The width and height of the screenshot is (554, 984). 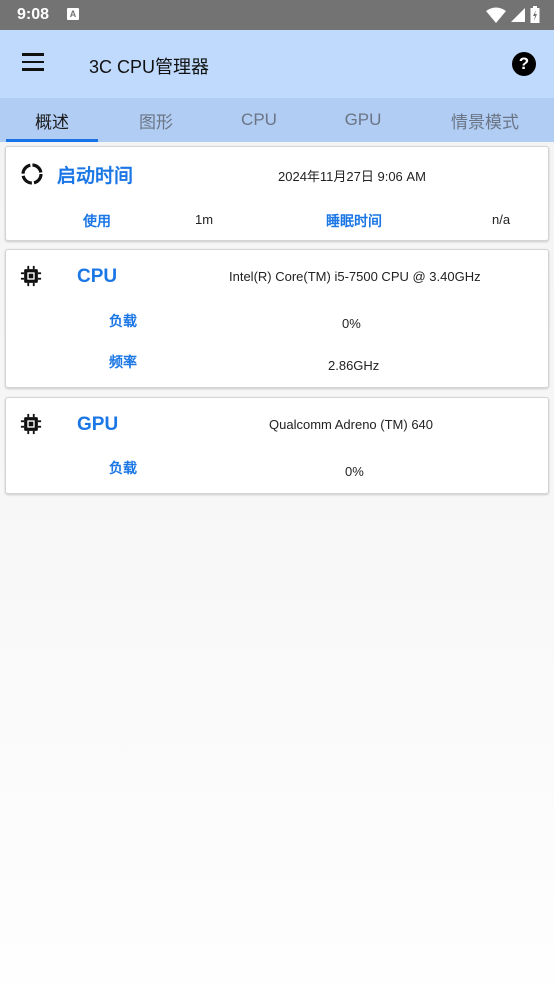 I want to click on tab-label: GPU, so click(x=363, y=119).